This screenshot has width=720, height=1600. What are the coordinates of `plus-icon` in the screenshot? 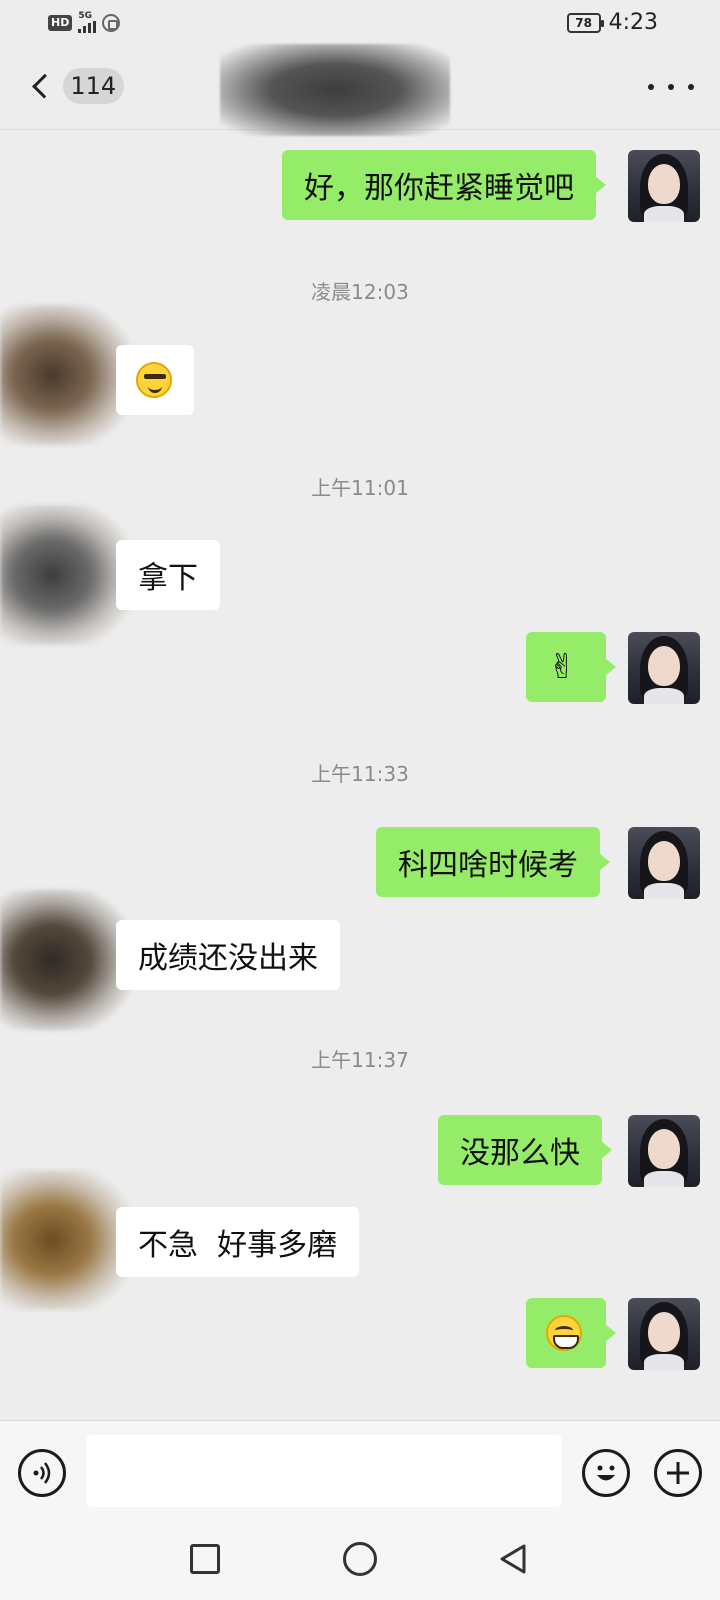 It's located at (678, 1473).